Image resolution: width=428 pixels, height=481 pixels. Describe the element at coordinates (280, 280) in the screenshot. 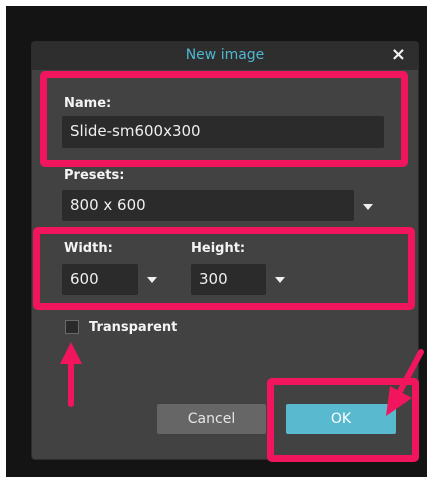

I see `height-dropdown-icon` at that location.